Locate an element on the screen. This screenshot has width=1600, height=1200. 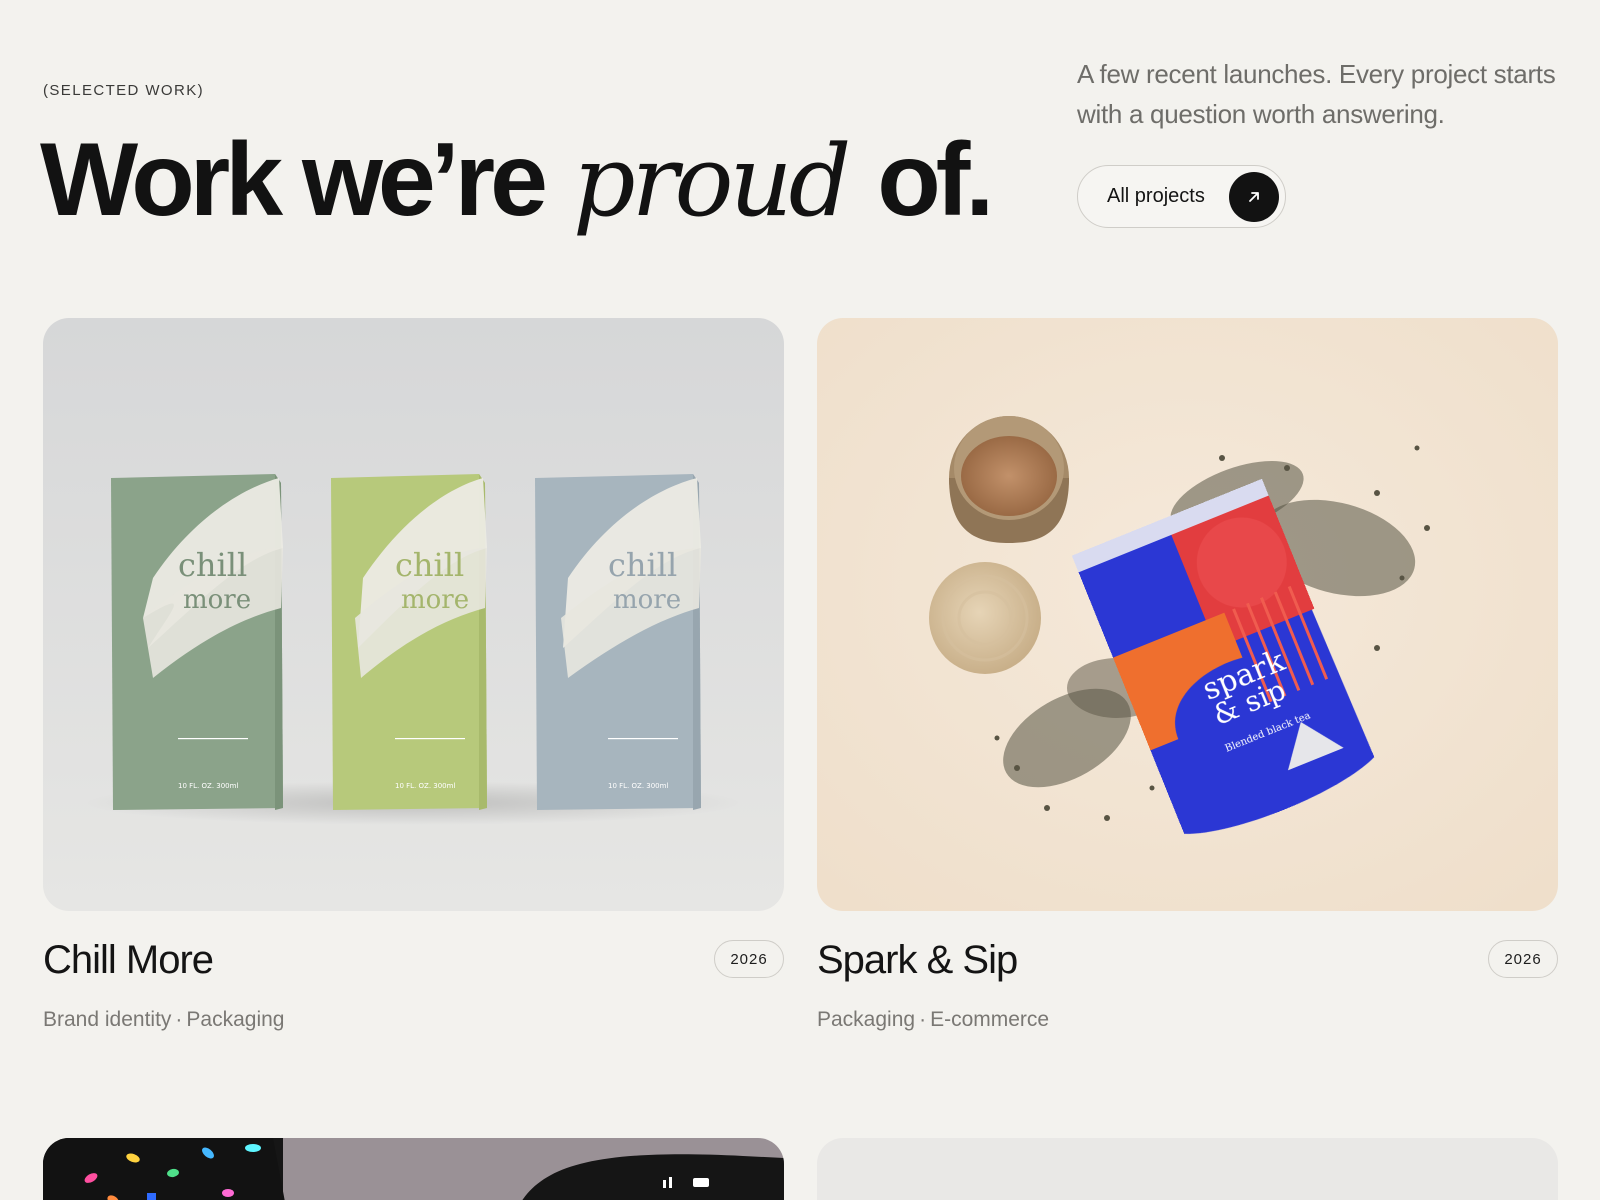
headline-part-1: Work we’re is located at coordinates (294, 180).